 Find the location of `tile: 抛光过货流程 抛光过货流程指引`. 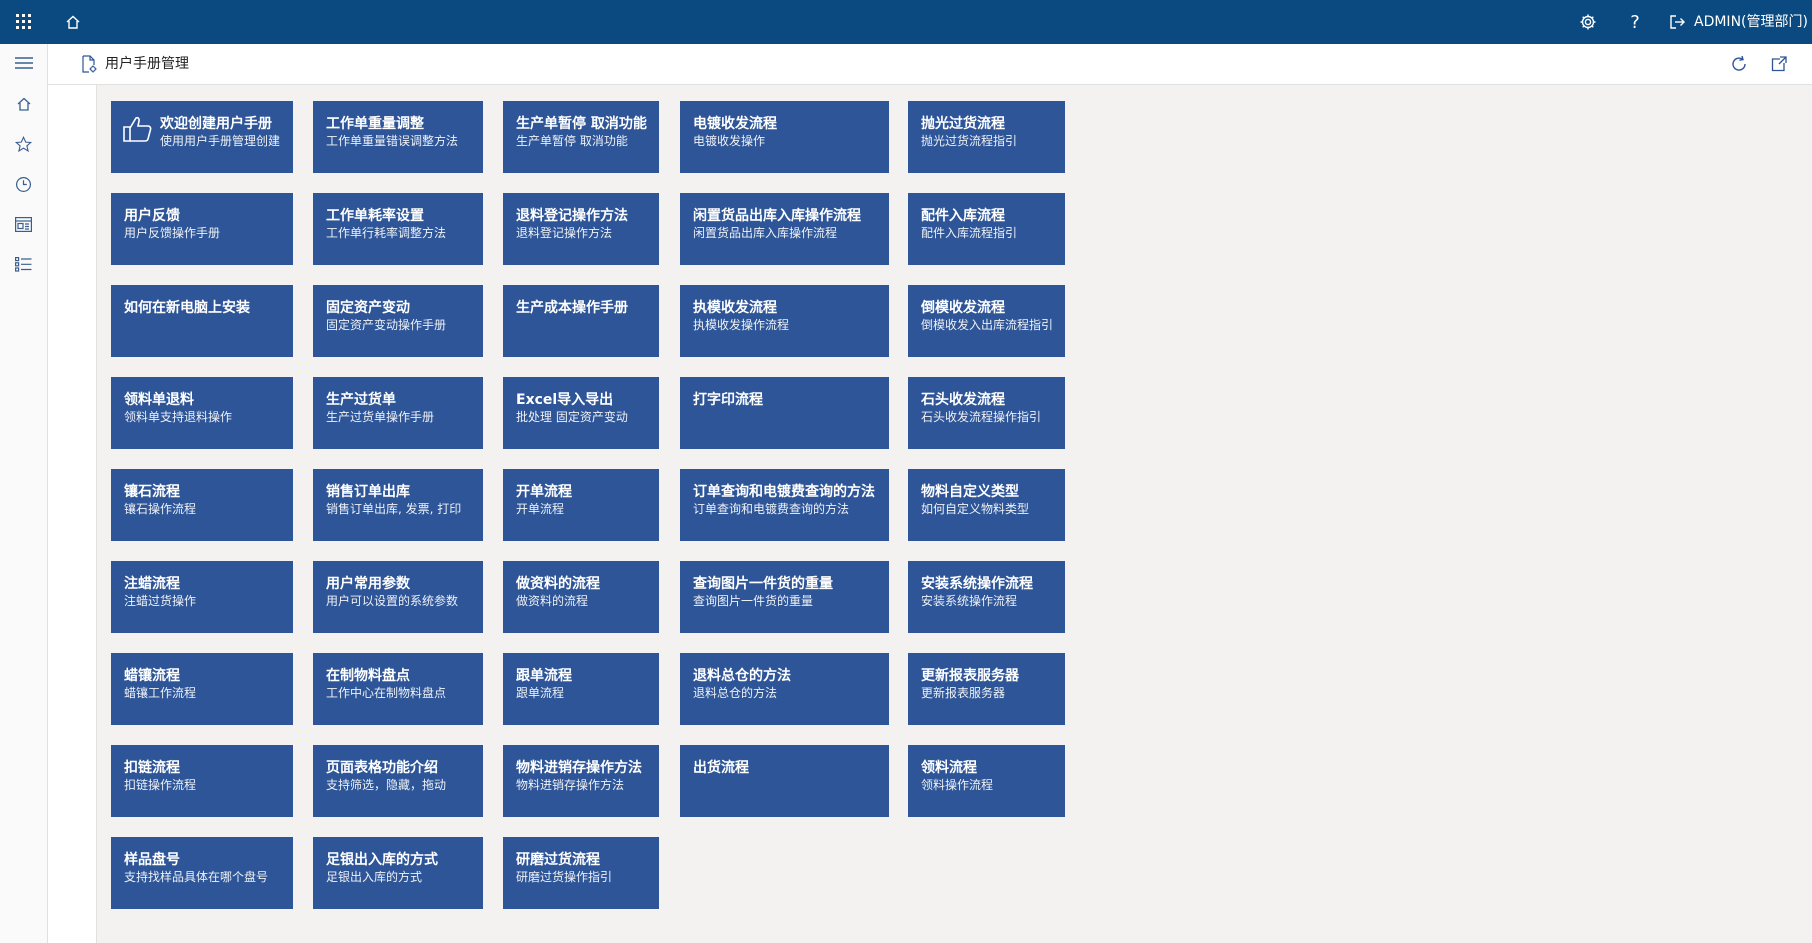

tile: 抛光过货流程 抛光过货流程指引 is located at coordinates (986, 137).